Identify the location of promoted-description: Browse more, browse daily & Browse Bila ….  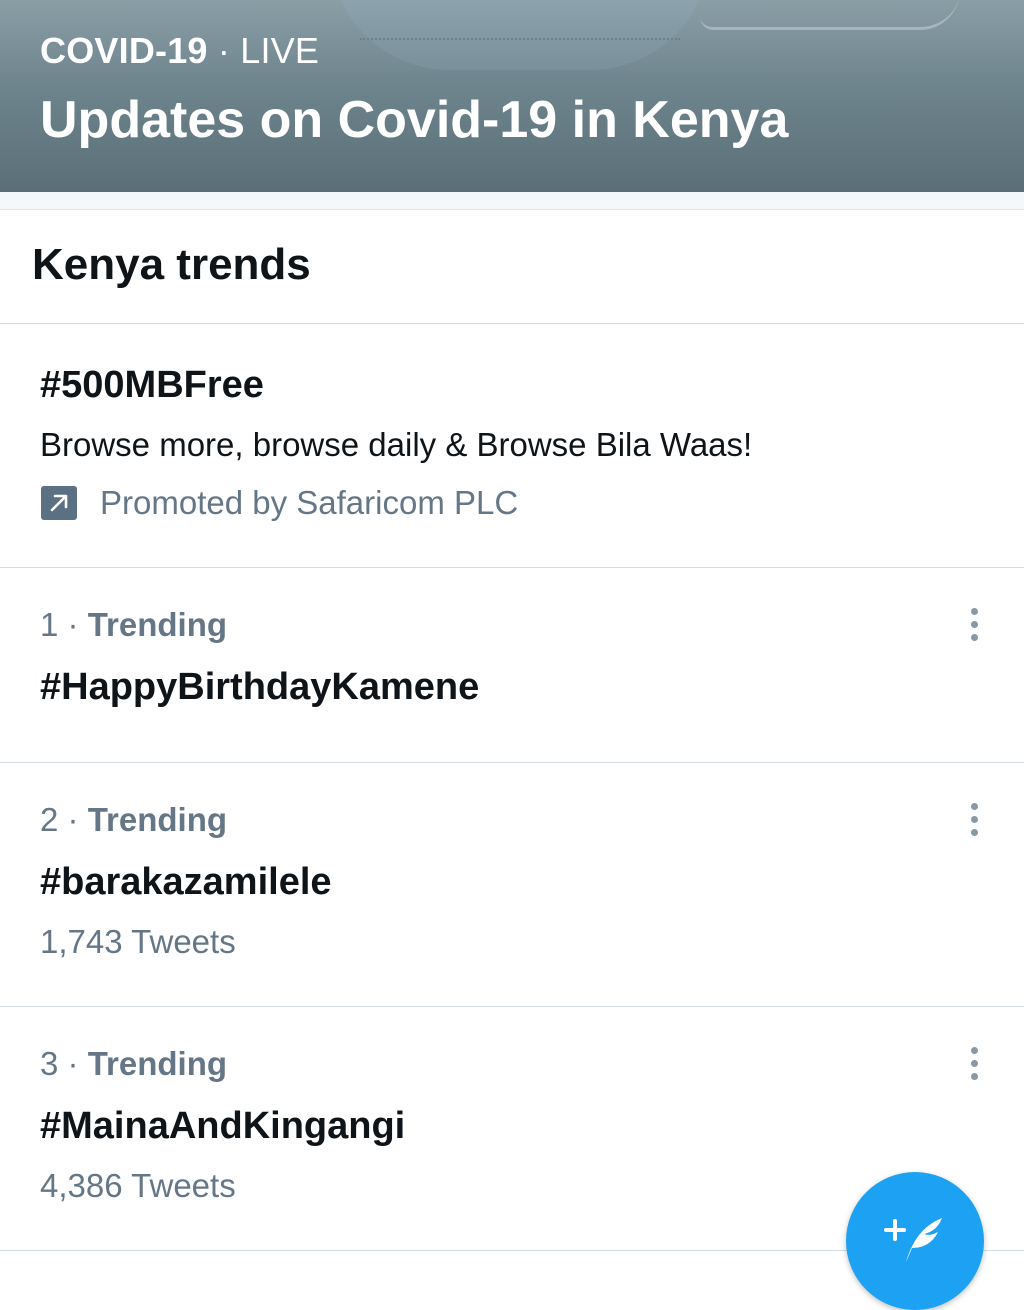
(396, 444).